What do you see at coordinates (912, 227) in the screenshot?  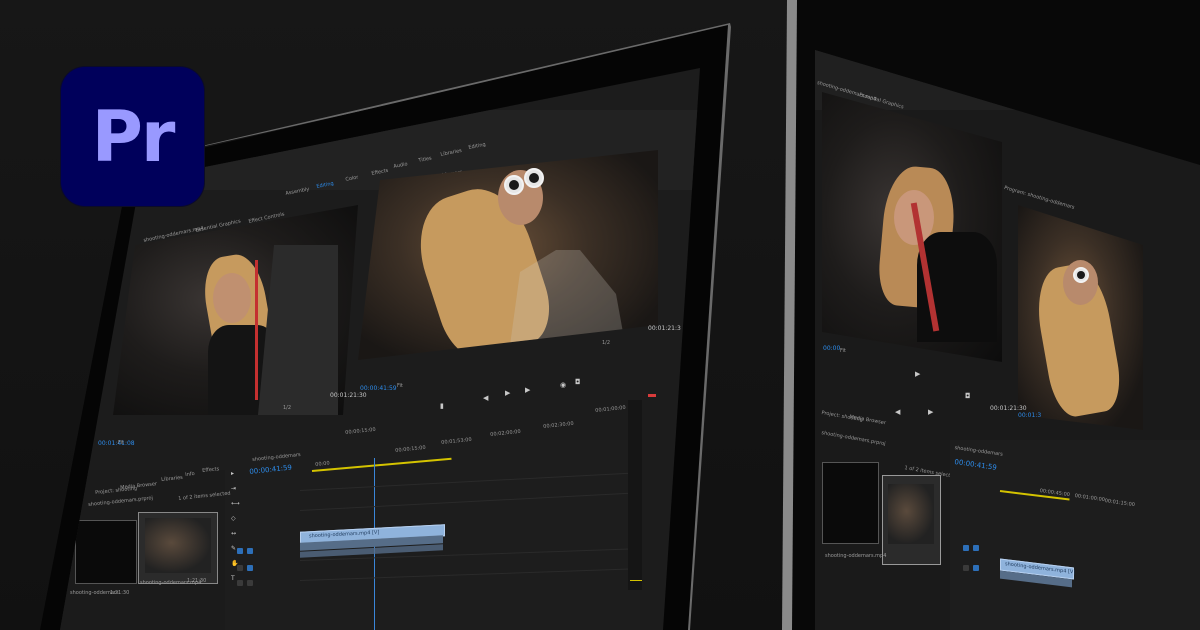 I see `right-source-video` at bounding box center [912, 227].